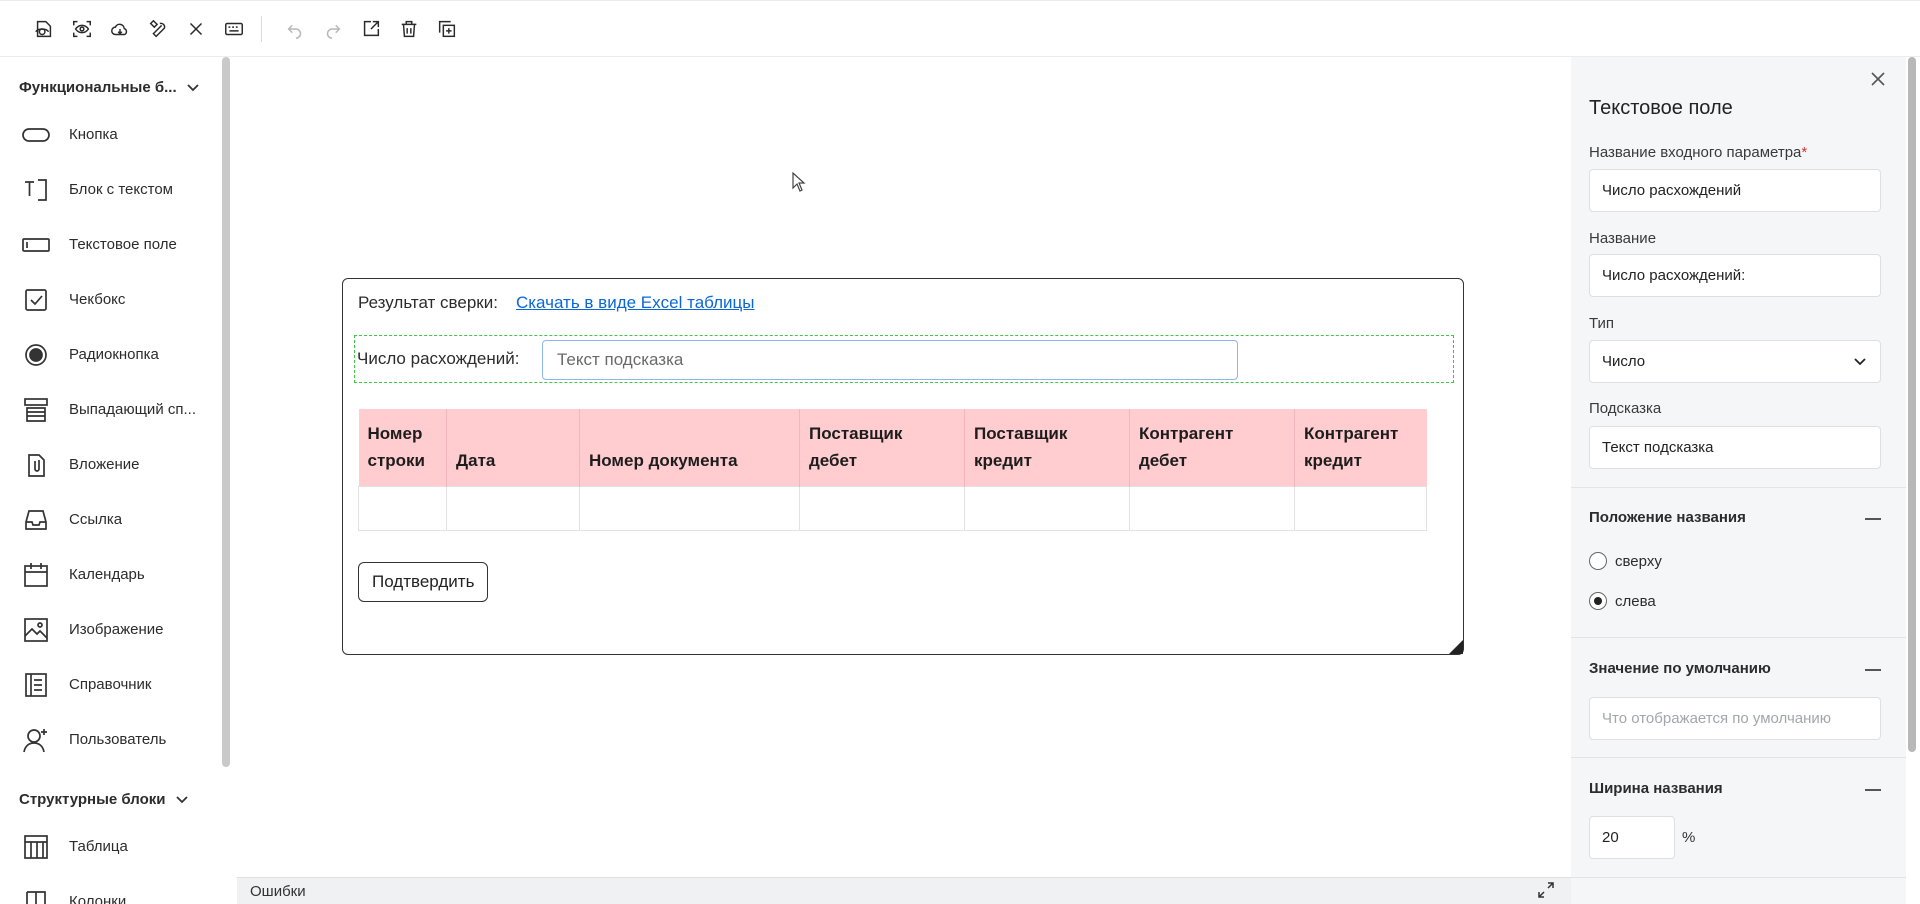 This screenshot has height=904, width=1920. What do you see at coordinates (1667, 517) in the screenshot?
I see `position-section-title: Положение названия` at bounding box center [1667, 517].